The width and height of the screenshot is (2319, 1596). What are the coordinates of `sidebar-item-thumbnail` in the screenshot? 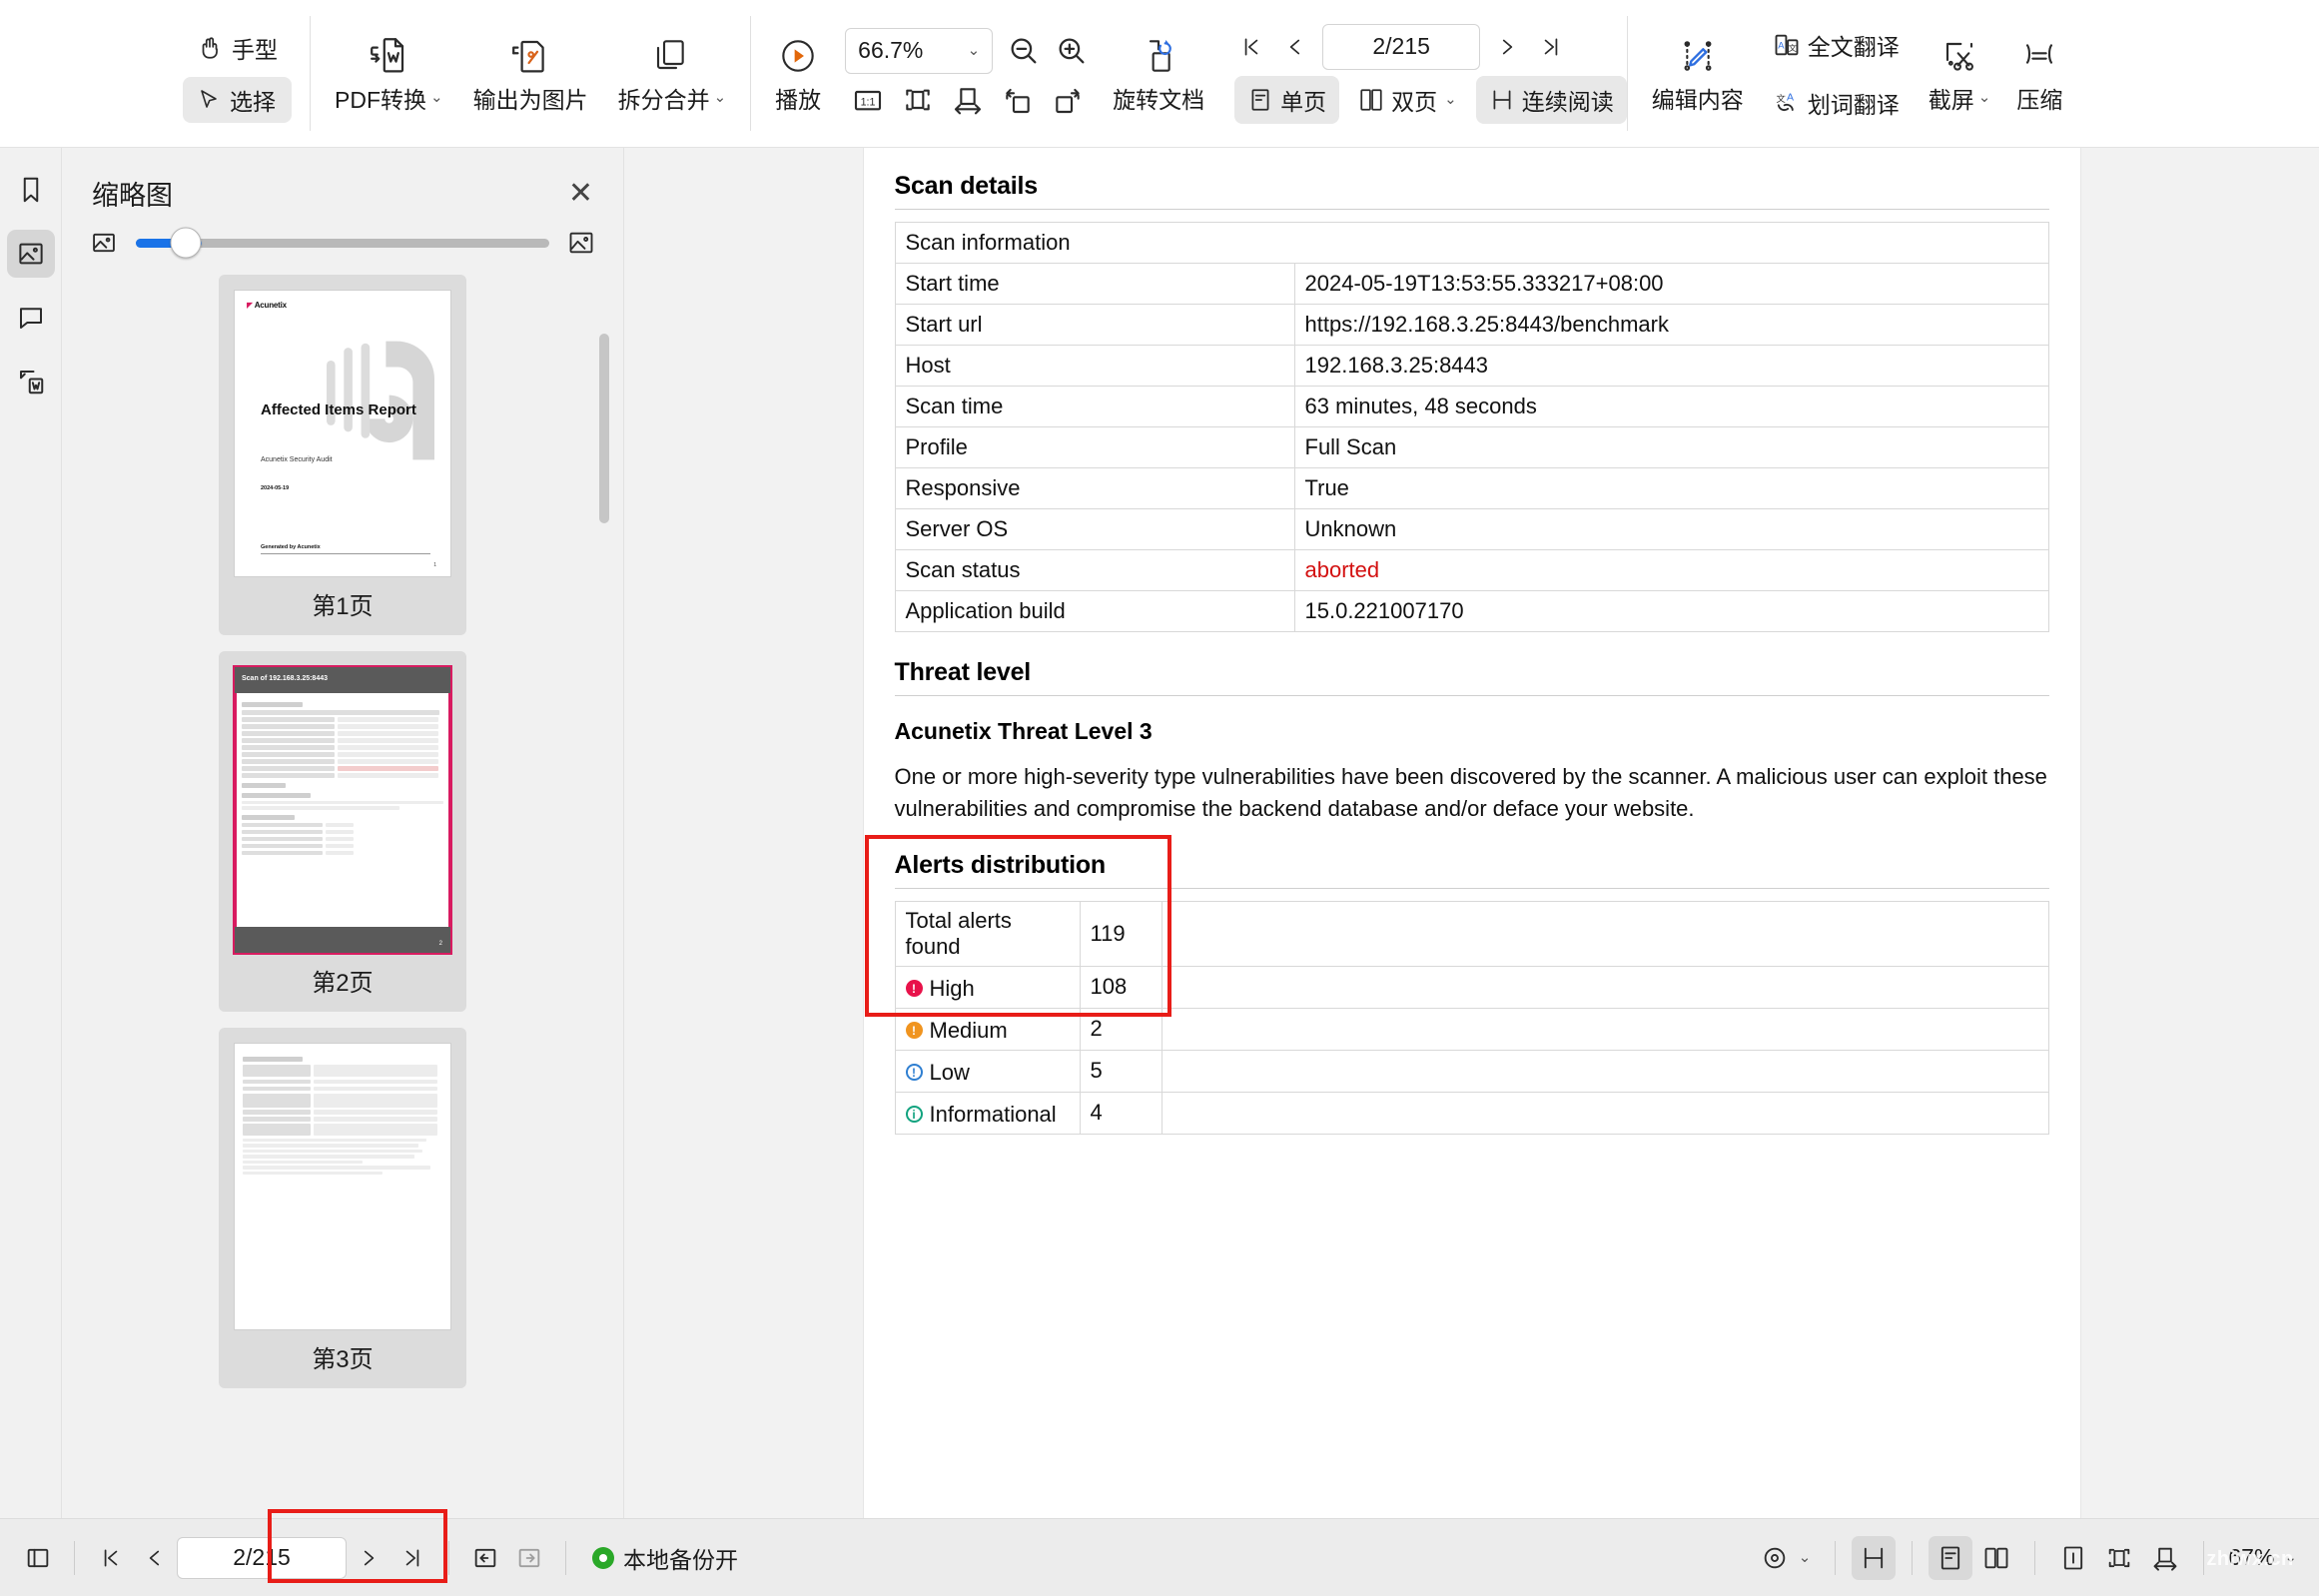 It's located at (30, 254).